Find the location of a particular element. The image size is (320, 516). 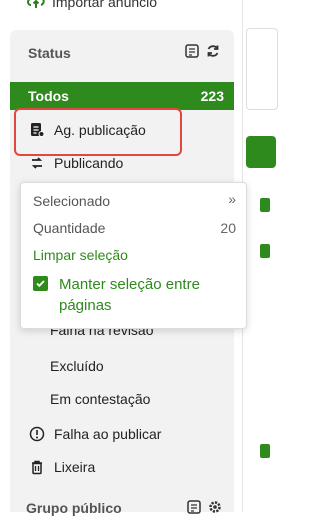

right-content-card is located at coordinates (262, 69).